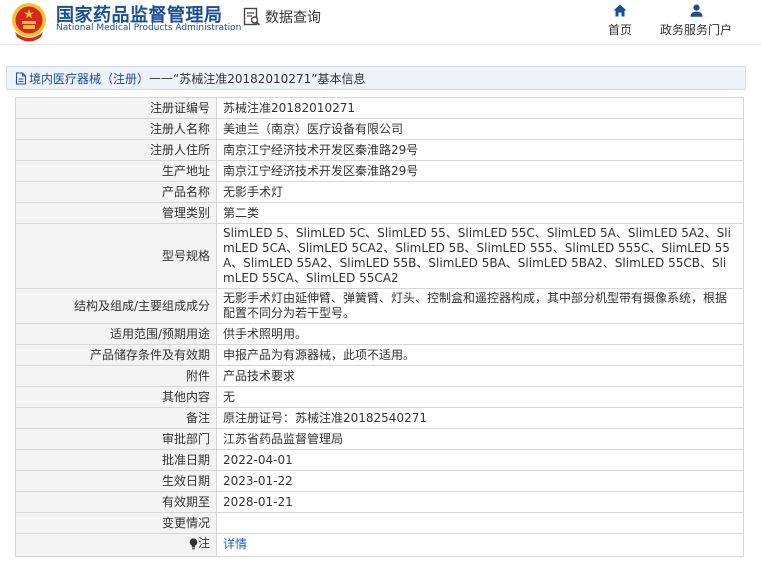 This screenshot has width=761, height=565. What do you see at coordinates (480, 192) in the screenshot?
I see `field-value: 无影手术灯` at bounding box center [480, 192].